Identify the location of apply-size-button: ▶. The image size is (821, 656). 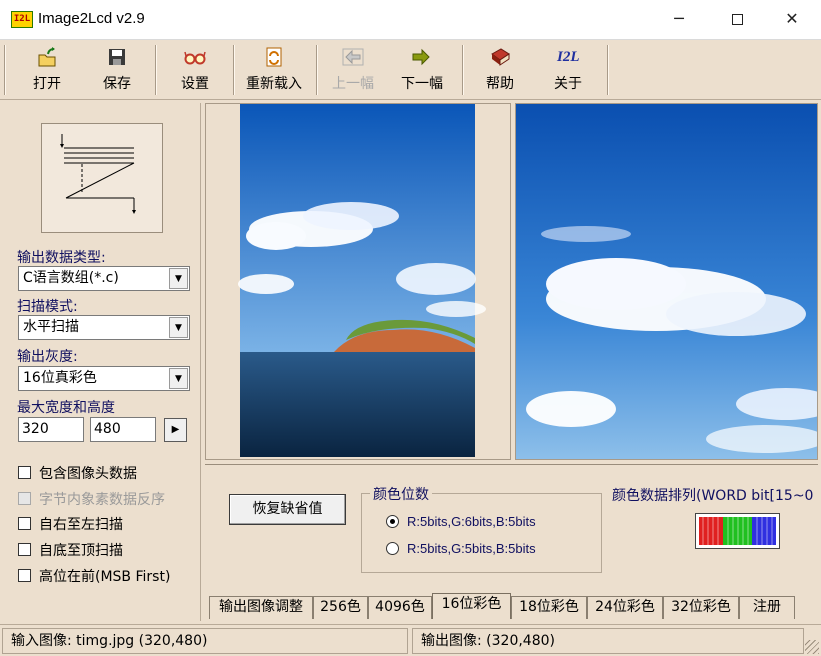
(175, 430).